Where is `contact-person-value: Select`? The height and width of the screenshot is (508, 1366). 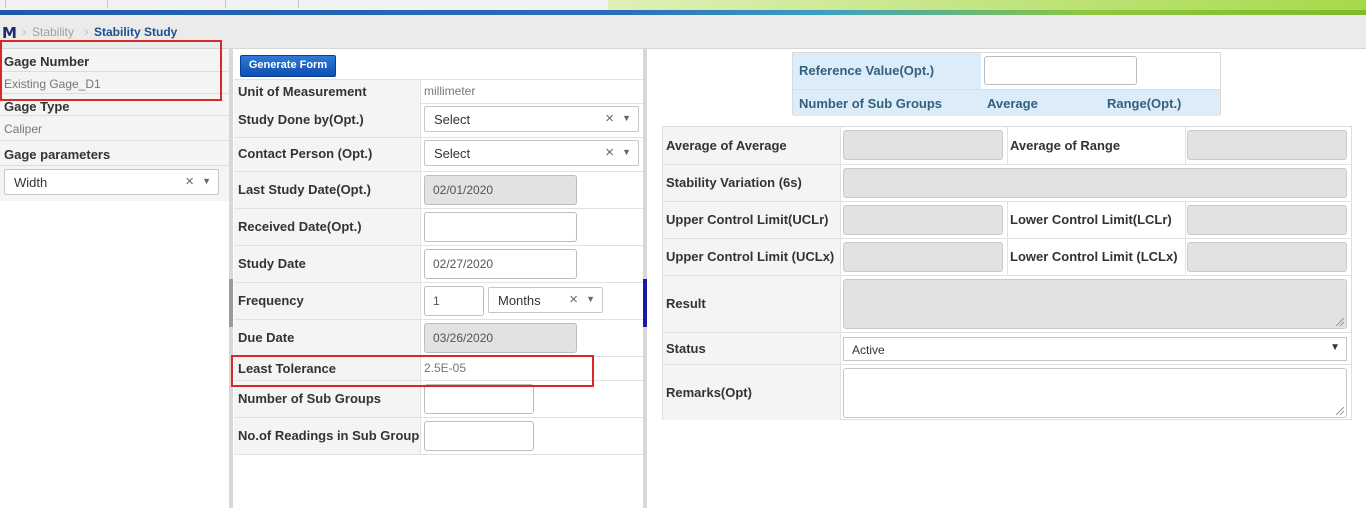 contact-person-value: Select is located at coordinates (452, 153).